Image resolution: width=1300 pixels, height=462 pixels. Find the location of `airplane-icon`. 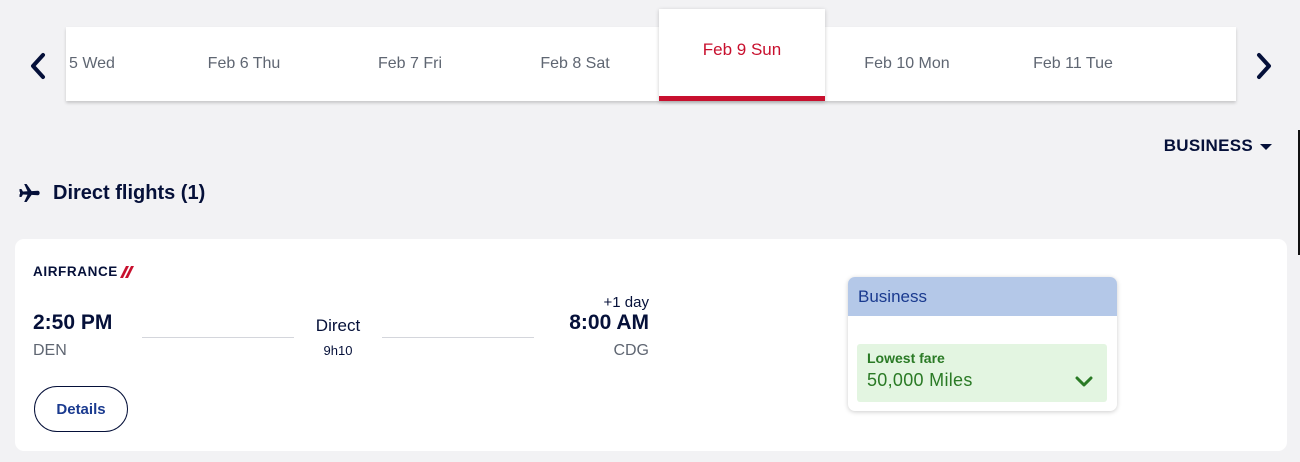

airplane-icon is located at coordinates (29, 193).